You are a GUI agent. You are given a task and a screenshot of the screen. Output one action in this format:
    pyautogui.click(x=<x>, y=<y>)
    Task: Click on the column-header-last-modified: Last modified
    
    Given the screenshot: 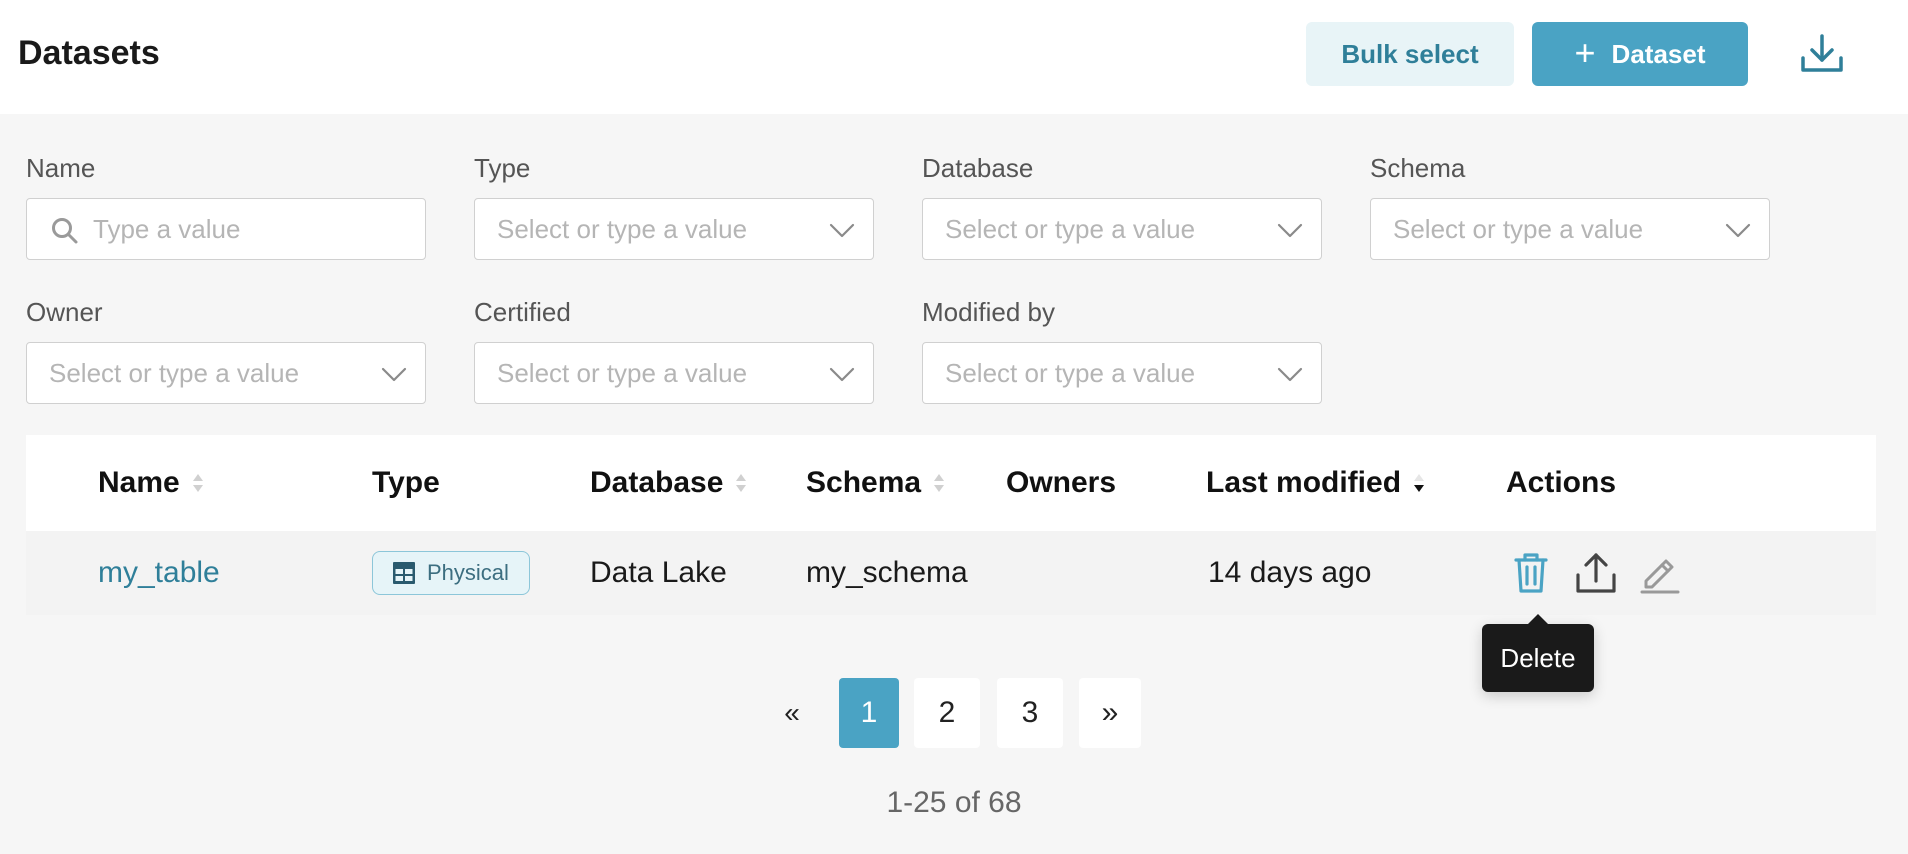 What is the action you would take?
    pyautogui.click(x=1315, y=483)
    